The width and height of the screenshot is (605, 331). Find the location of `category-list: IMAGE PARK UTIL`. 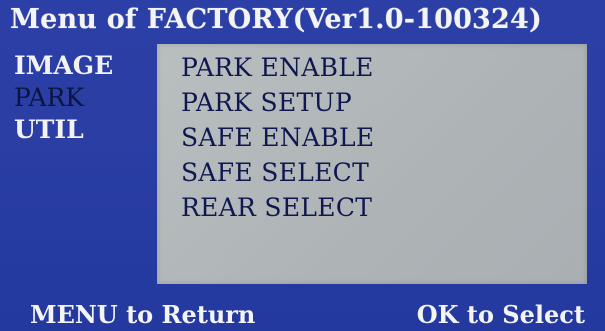

category-list: IMAGE PARK UTIL is located at coordinates (84, 98).